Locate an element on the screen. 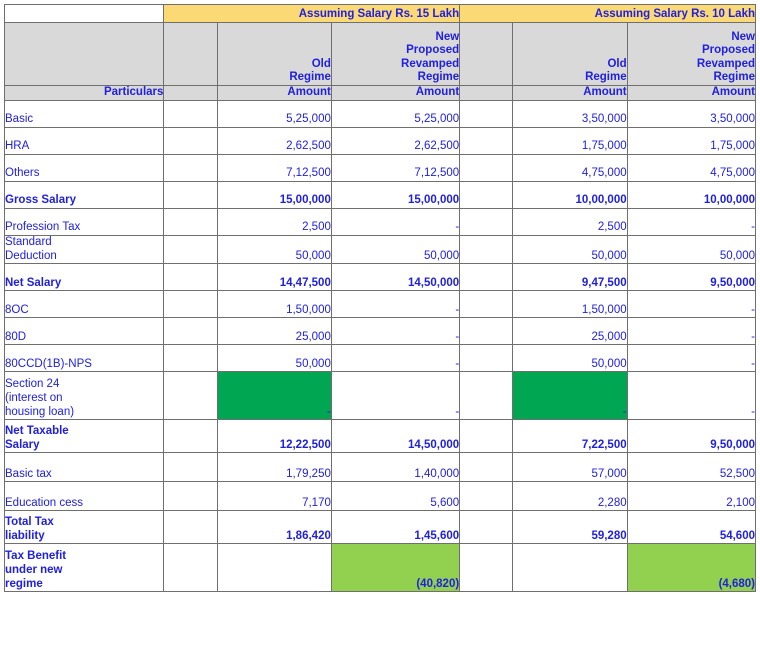 This screenshot has width=760, height=655. table-row: Profession Tax 2,500 - 2,500 - is located at coordinates (380, 222).